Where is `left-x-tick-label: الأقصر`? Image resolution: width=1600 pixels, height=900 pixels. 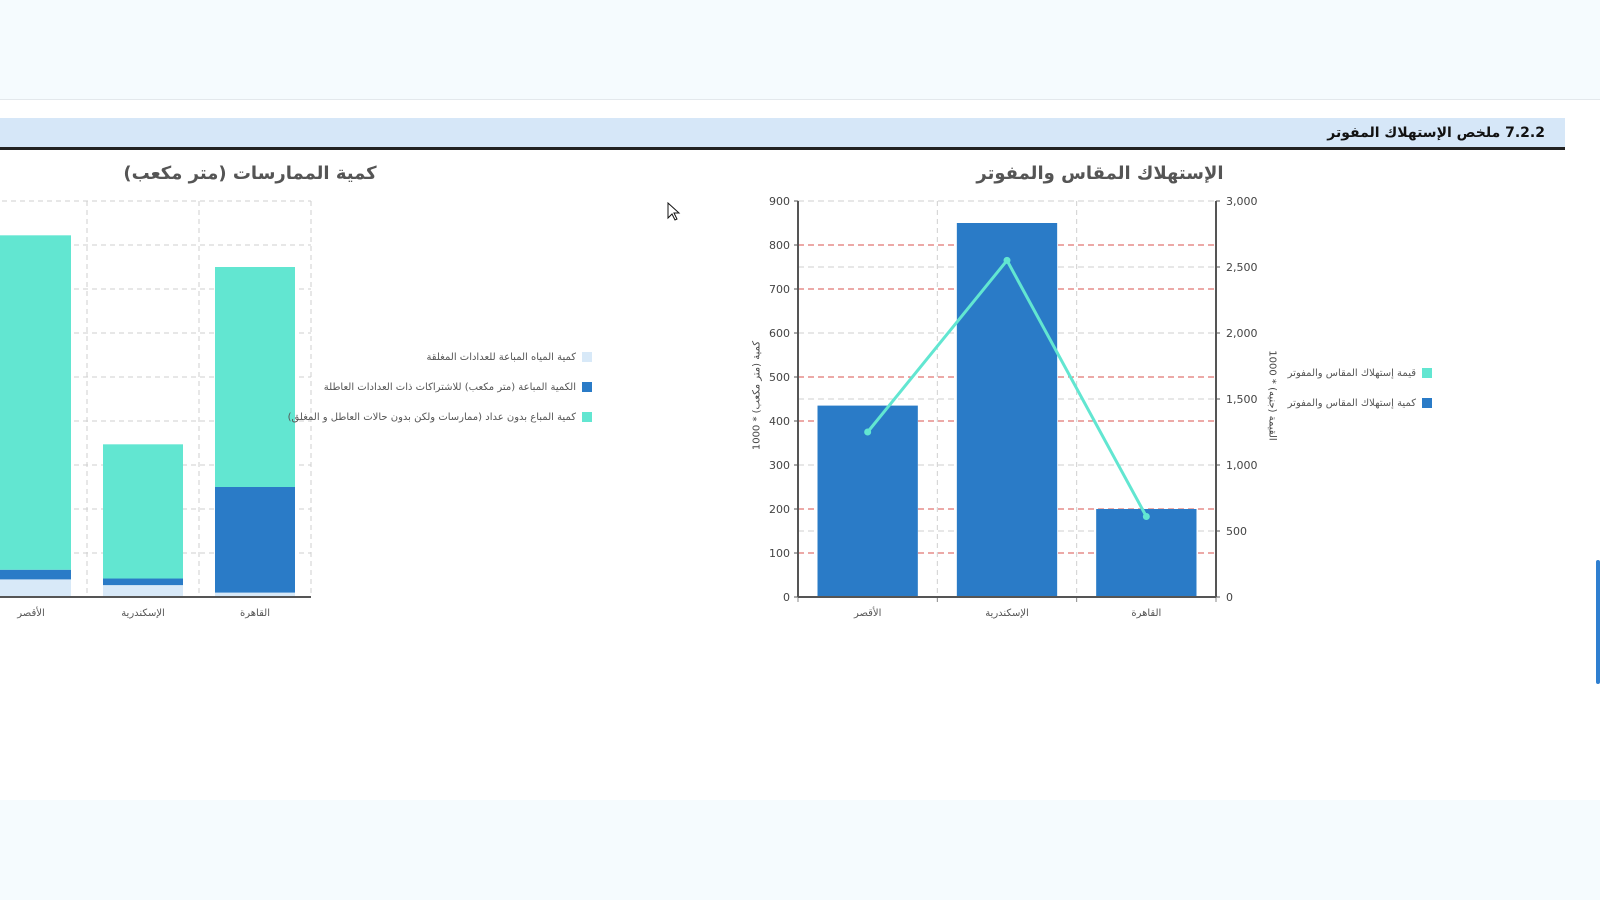 left-x-tick-label: الأقصر is located at coordinates (30, 612).